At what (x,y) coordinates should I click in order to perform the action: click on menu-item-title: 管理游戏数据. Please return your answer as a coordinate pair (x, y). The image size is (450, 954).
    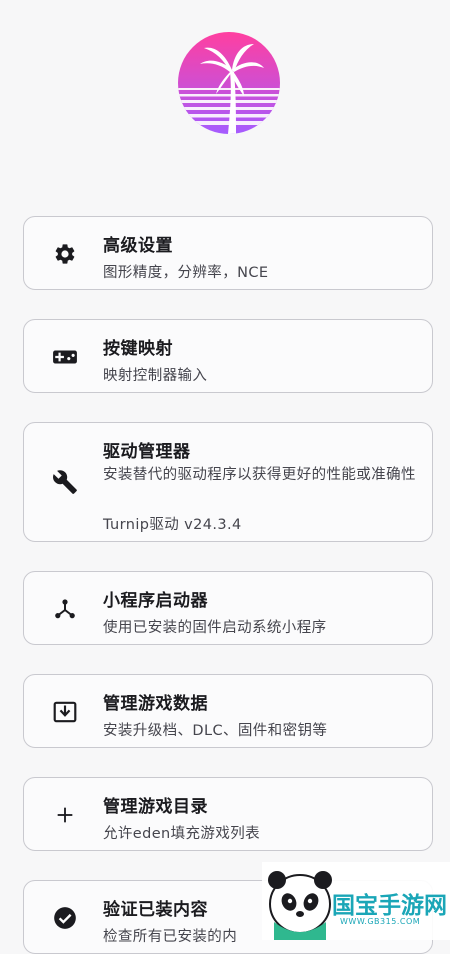
    Looking at the image, I should click on (155, 704).